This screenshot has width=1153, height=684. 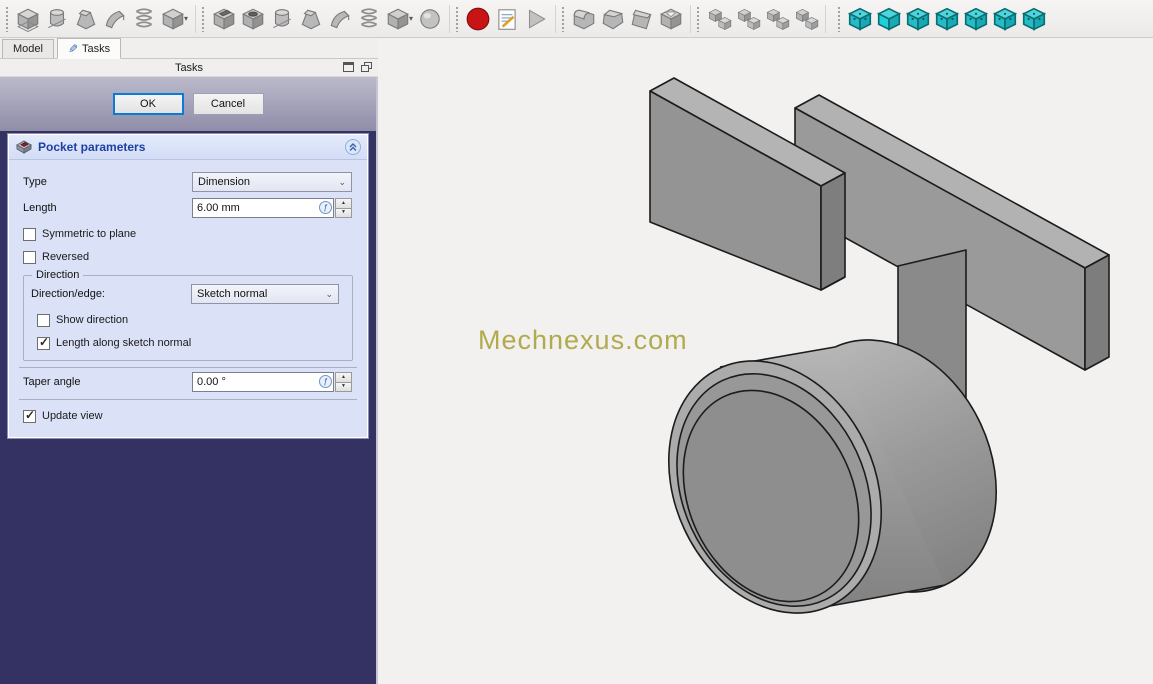 I want to click on update-view-row: Update view, so click(x=188, y=415).